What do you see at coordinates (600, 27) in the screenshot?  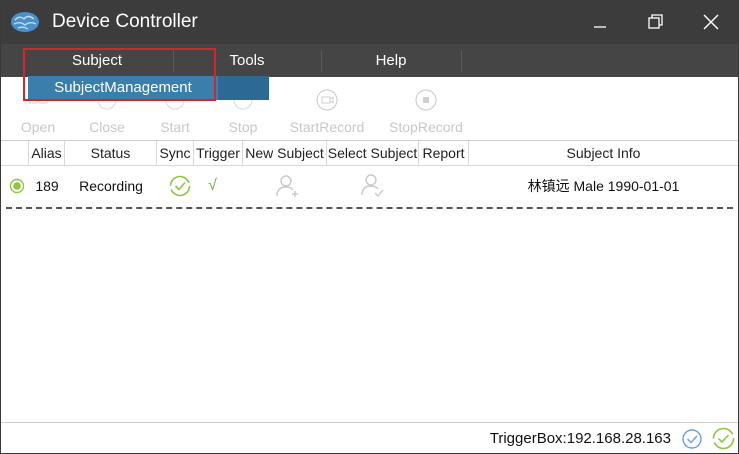 I see `minimize-icon` at bounding box center [600, 27].